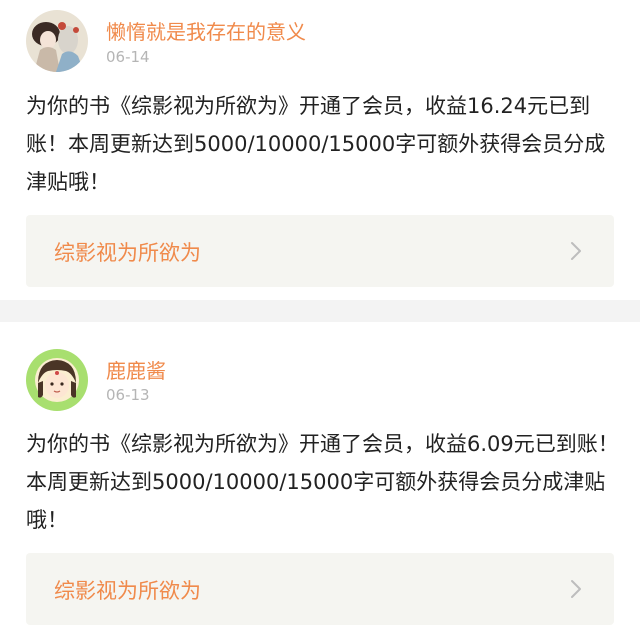  I want to click on post-date: 06-14, so click(128, 57).